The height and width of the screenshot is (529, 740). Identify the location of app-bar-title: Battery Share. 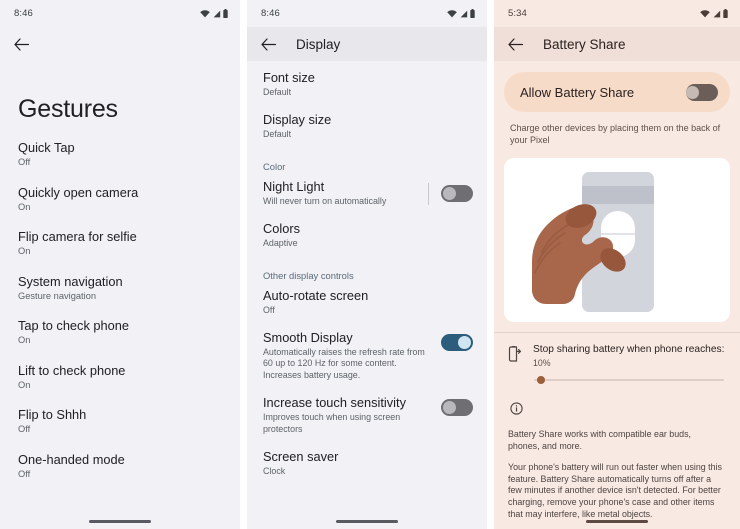
(584, 44).